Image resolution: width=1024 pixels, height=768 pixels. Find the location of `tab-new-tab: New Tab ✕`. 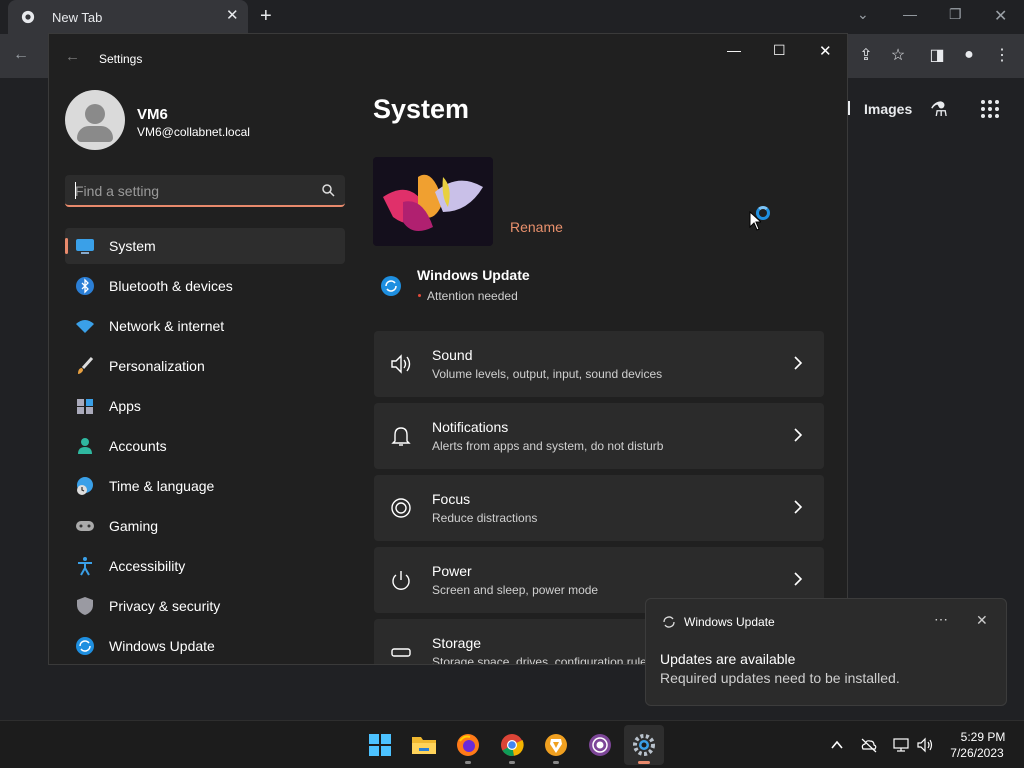

tab-new-tab: New Tab ✕ is located at coordinates (128, 17).